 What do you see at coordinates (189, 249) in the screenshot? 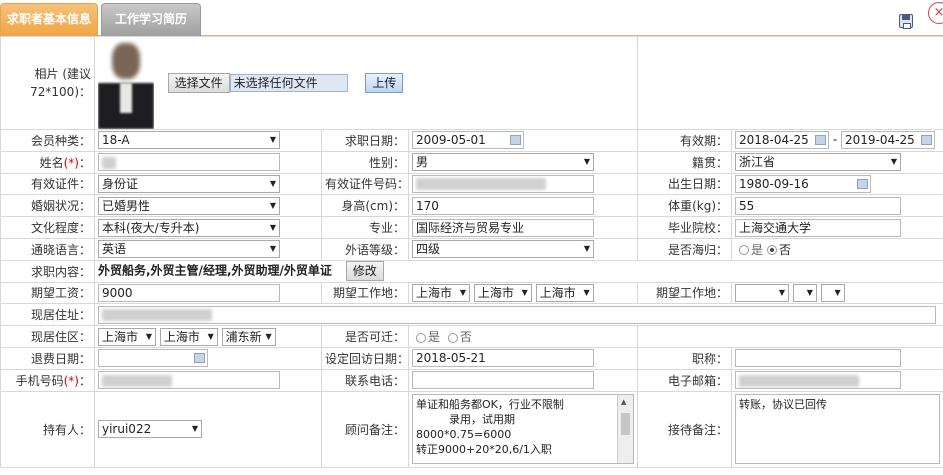
I see `language-select: 英语 ▼` at bounding box center [189, 249].